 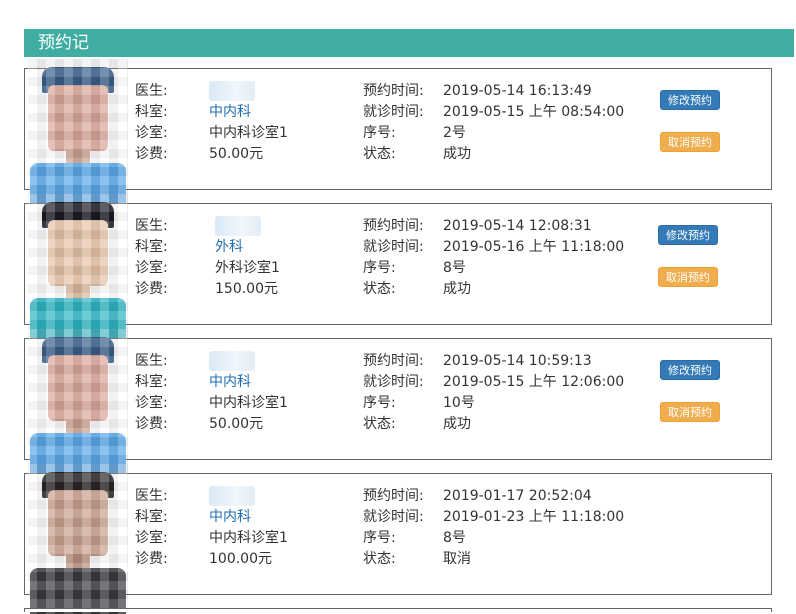 I want to click on appointment-card-partial, so click(x=398, y=610).